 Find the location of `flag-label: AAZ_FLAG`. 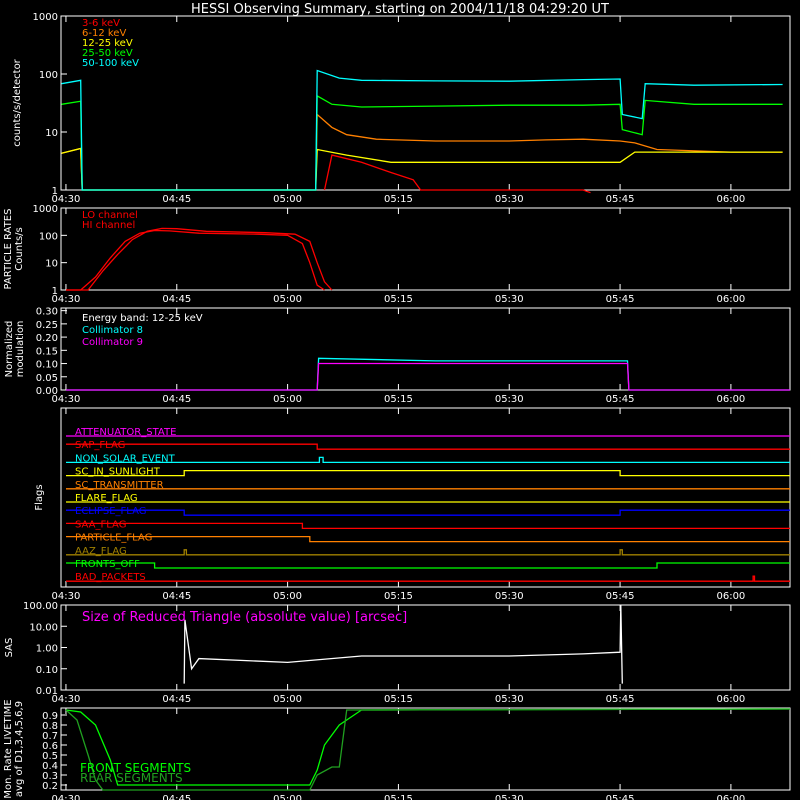

flag-label: AAZ_FLAG is located at coordinates (101, 551).